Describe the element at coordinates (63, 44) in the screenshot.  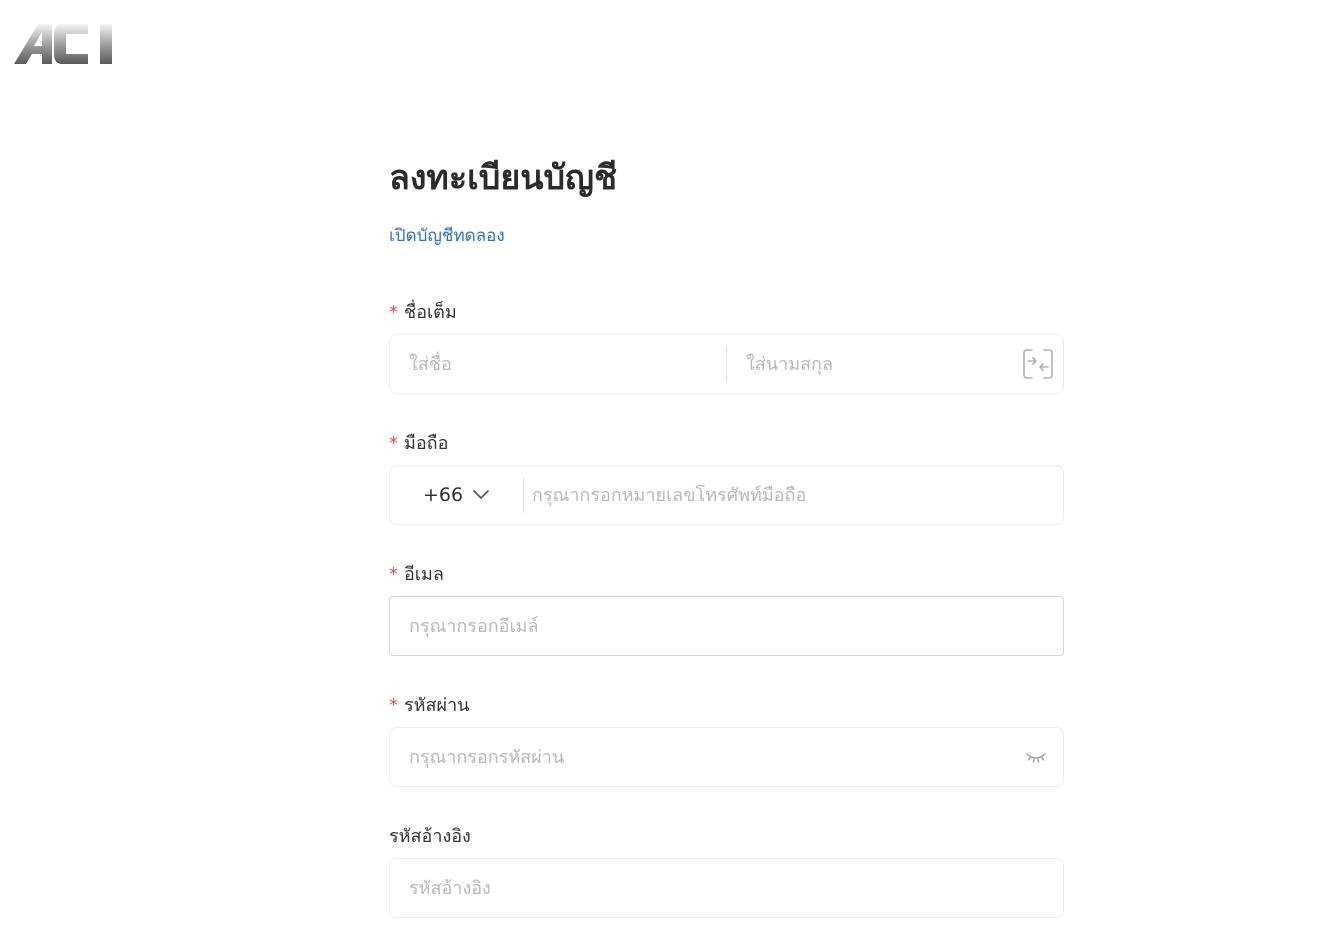
I see `aci-logo` at that location.